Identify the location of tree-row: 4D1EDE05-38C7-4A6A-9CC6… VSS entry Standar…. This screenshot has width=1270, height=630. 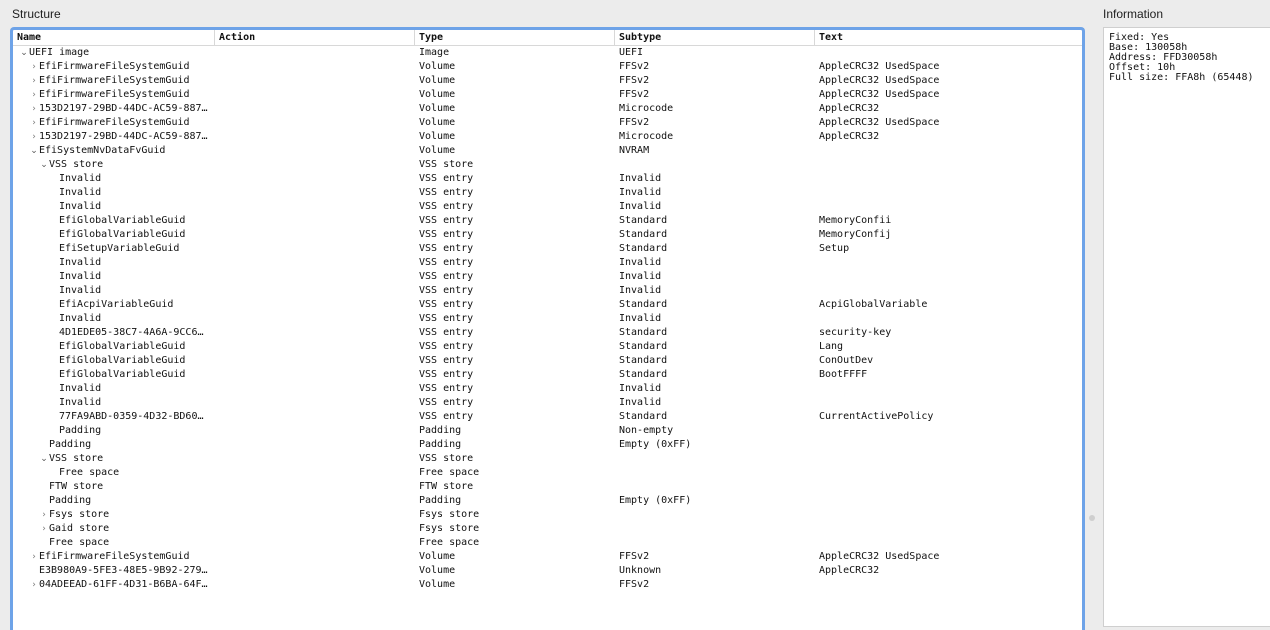
(547, 333).